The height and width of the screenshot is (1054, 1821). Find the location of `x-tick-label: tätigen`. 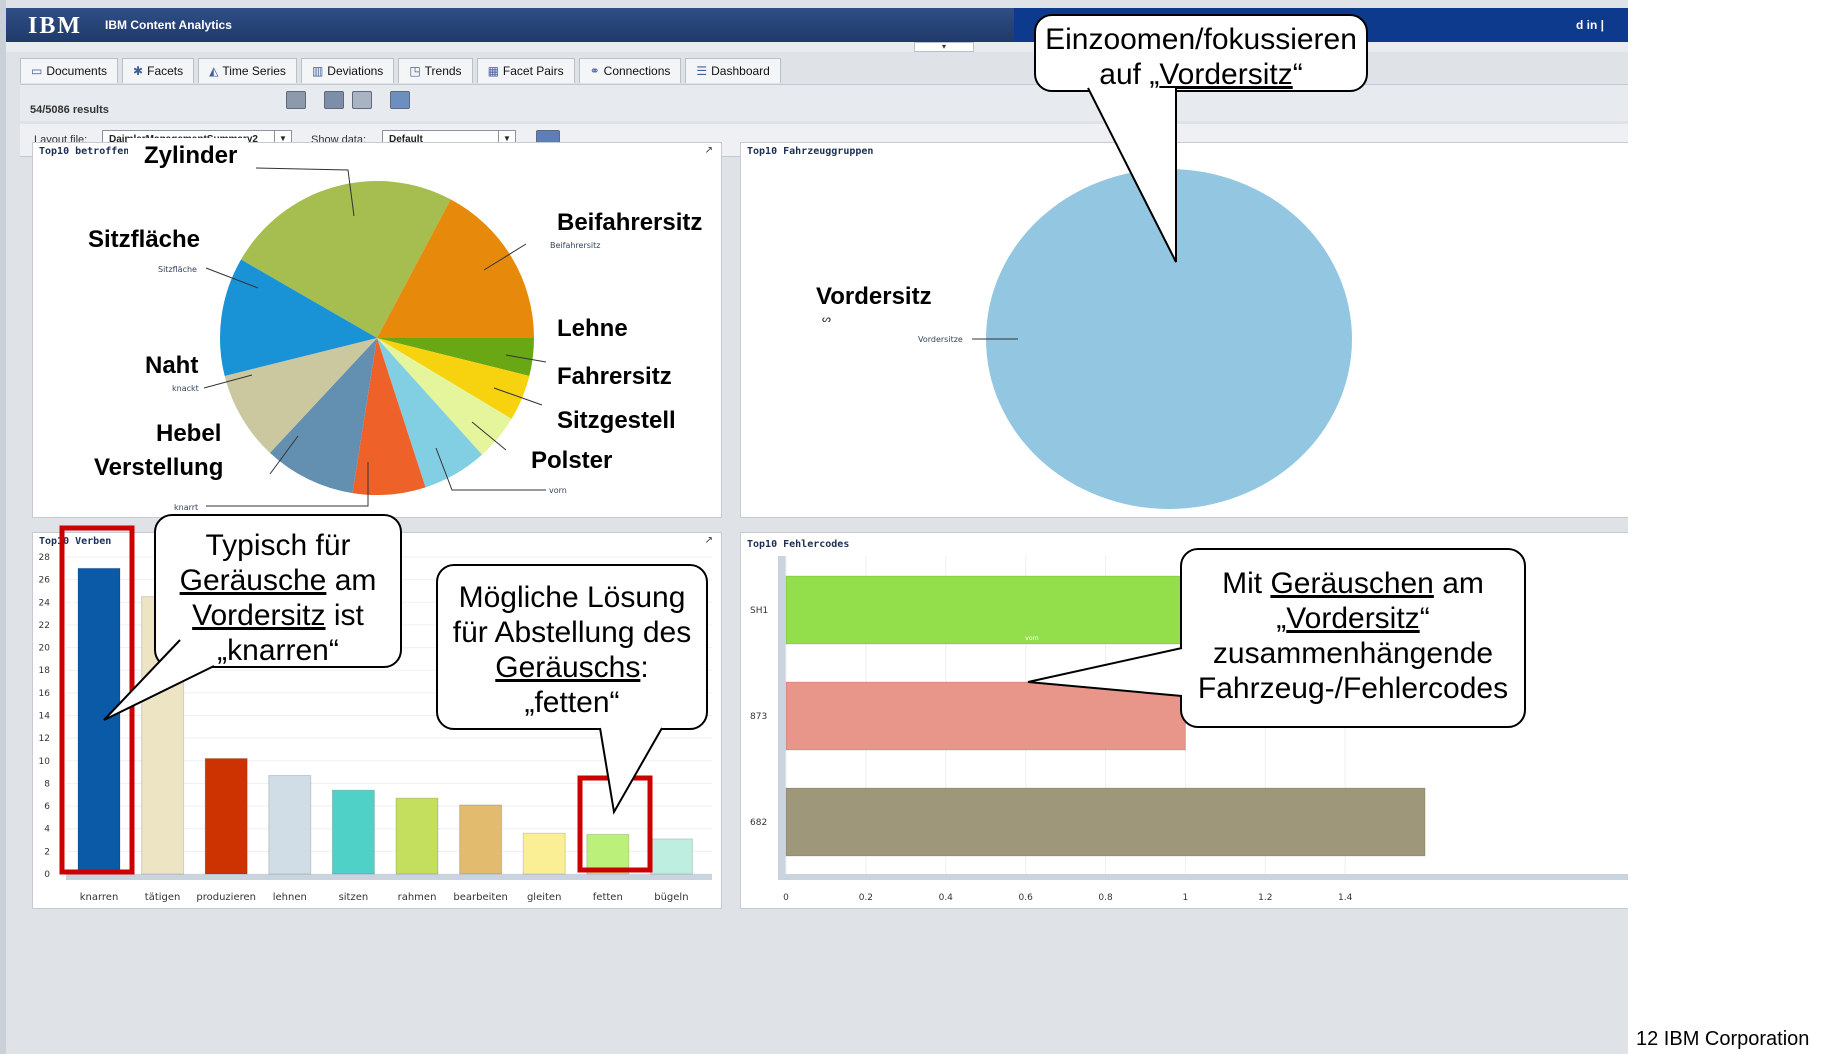

x-tick-label: tätigen is located at coordinates (163, 897).